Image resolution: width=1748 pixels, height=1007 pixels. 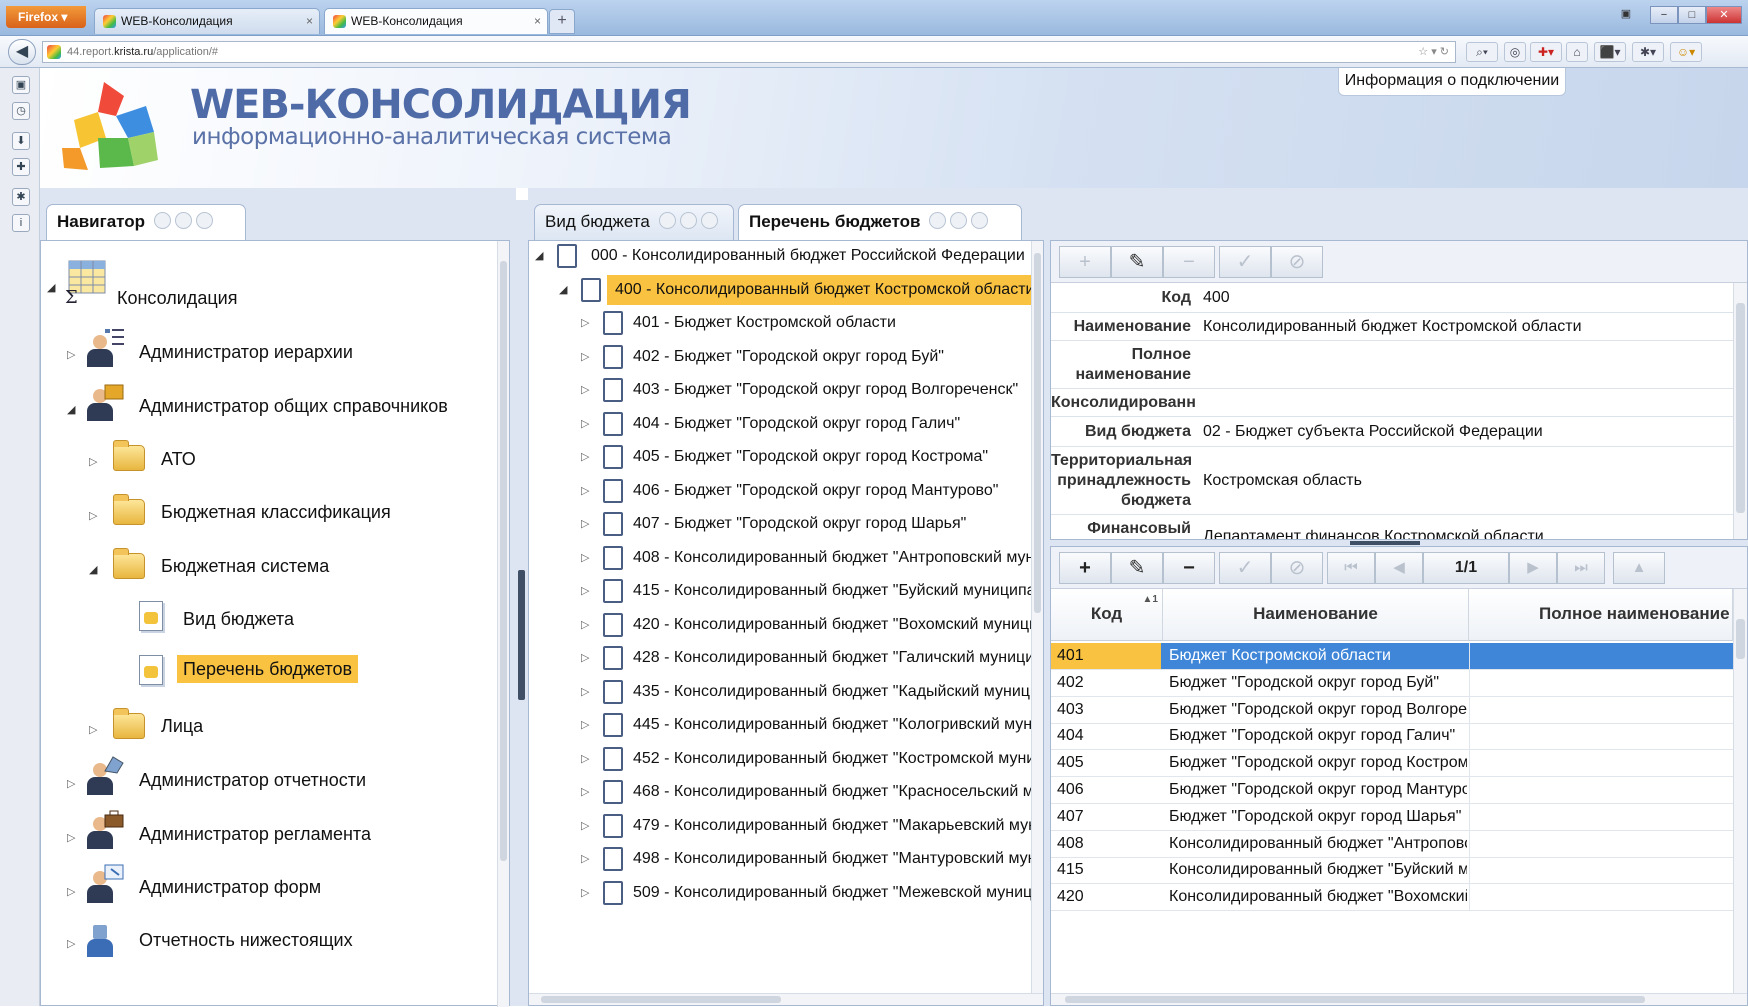 What do you see at coordinates (1373, 533) in the screenshot?
I see `field-value: Департамент финансов Костромской области` at bounding box center [1373, 533].